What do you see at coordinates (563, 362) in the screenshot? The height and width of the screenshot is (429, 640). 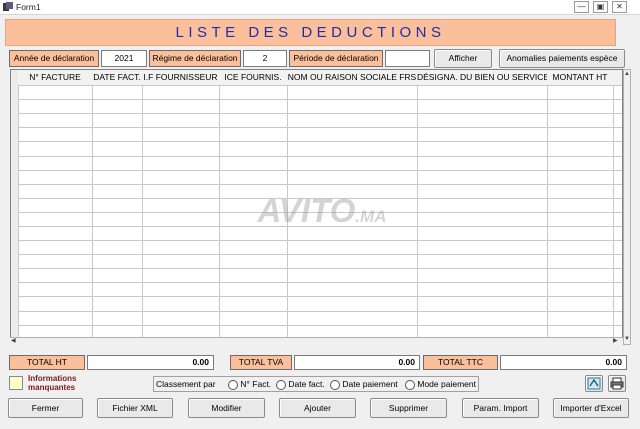 I see `total-ttc-value: 0.00` at bounding box center [563, 362].